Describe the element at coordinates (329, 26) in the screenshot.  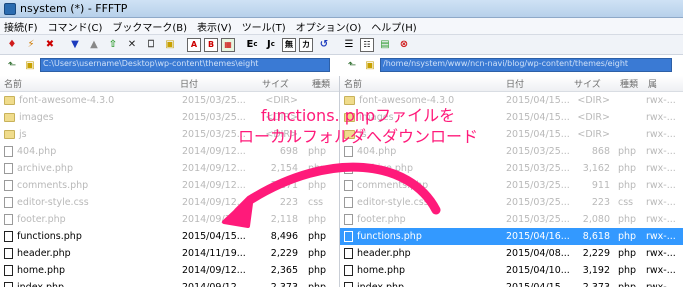
I see `menu-options: オプション(O)` at that location.